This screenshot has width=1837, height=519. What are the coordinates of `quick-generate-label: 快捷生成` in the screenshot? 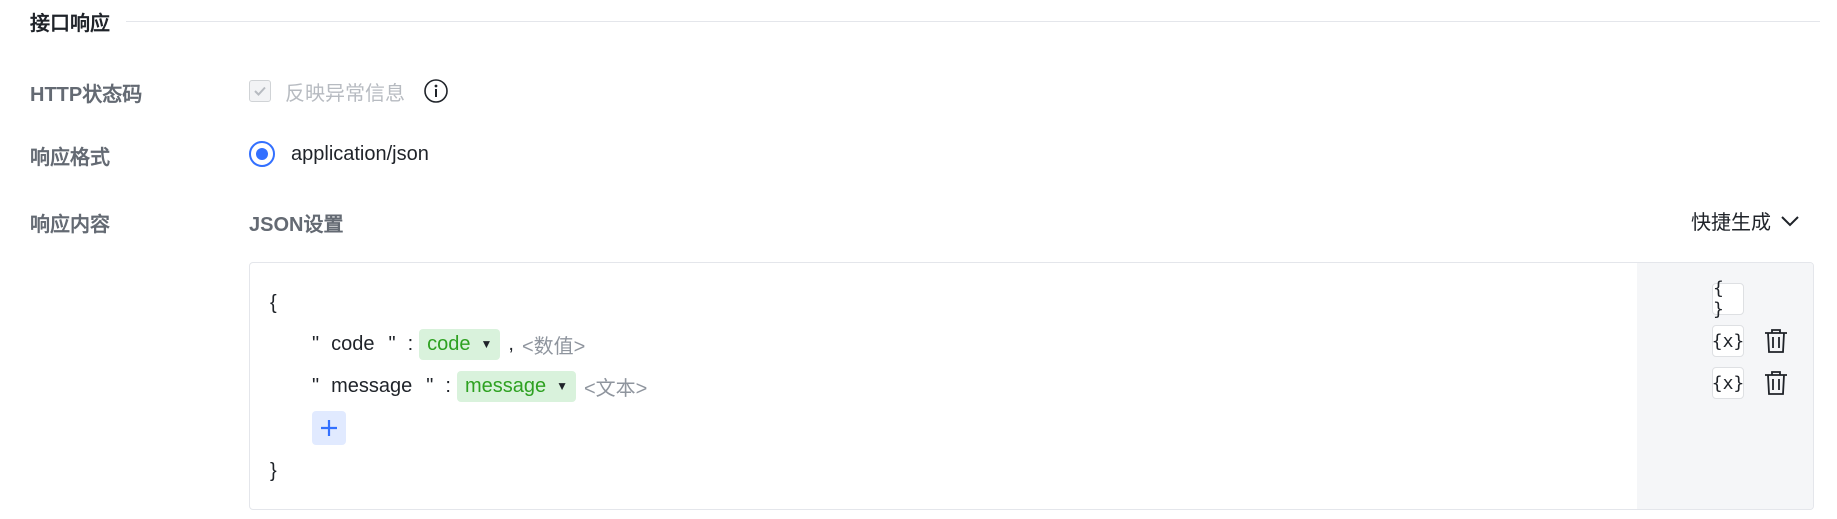 It's located at (1731, 223).